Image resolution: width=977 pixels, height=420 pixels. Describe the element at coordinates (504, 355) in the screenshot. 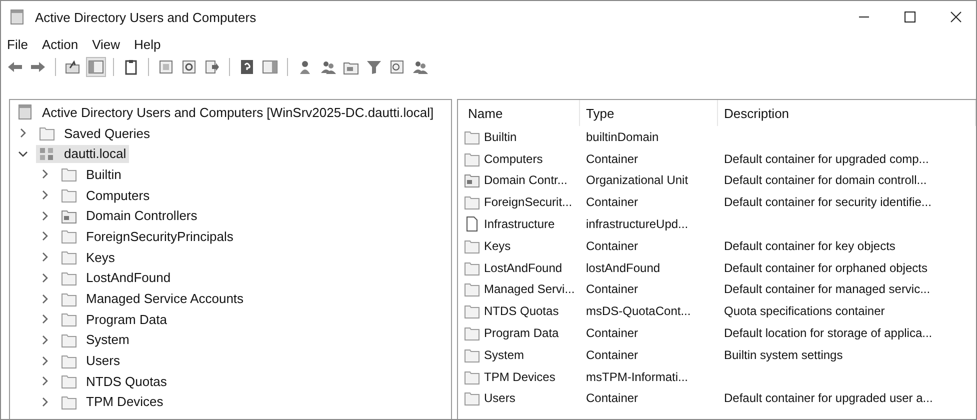

I see `table-cell: System` at that location.